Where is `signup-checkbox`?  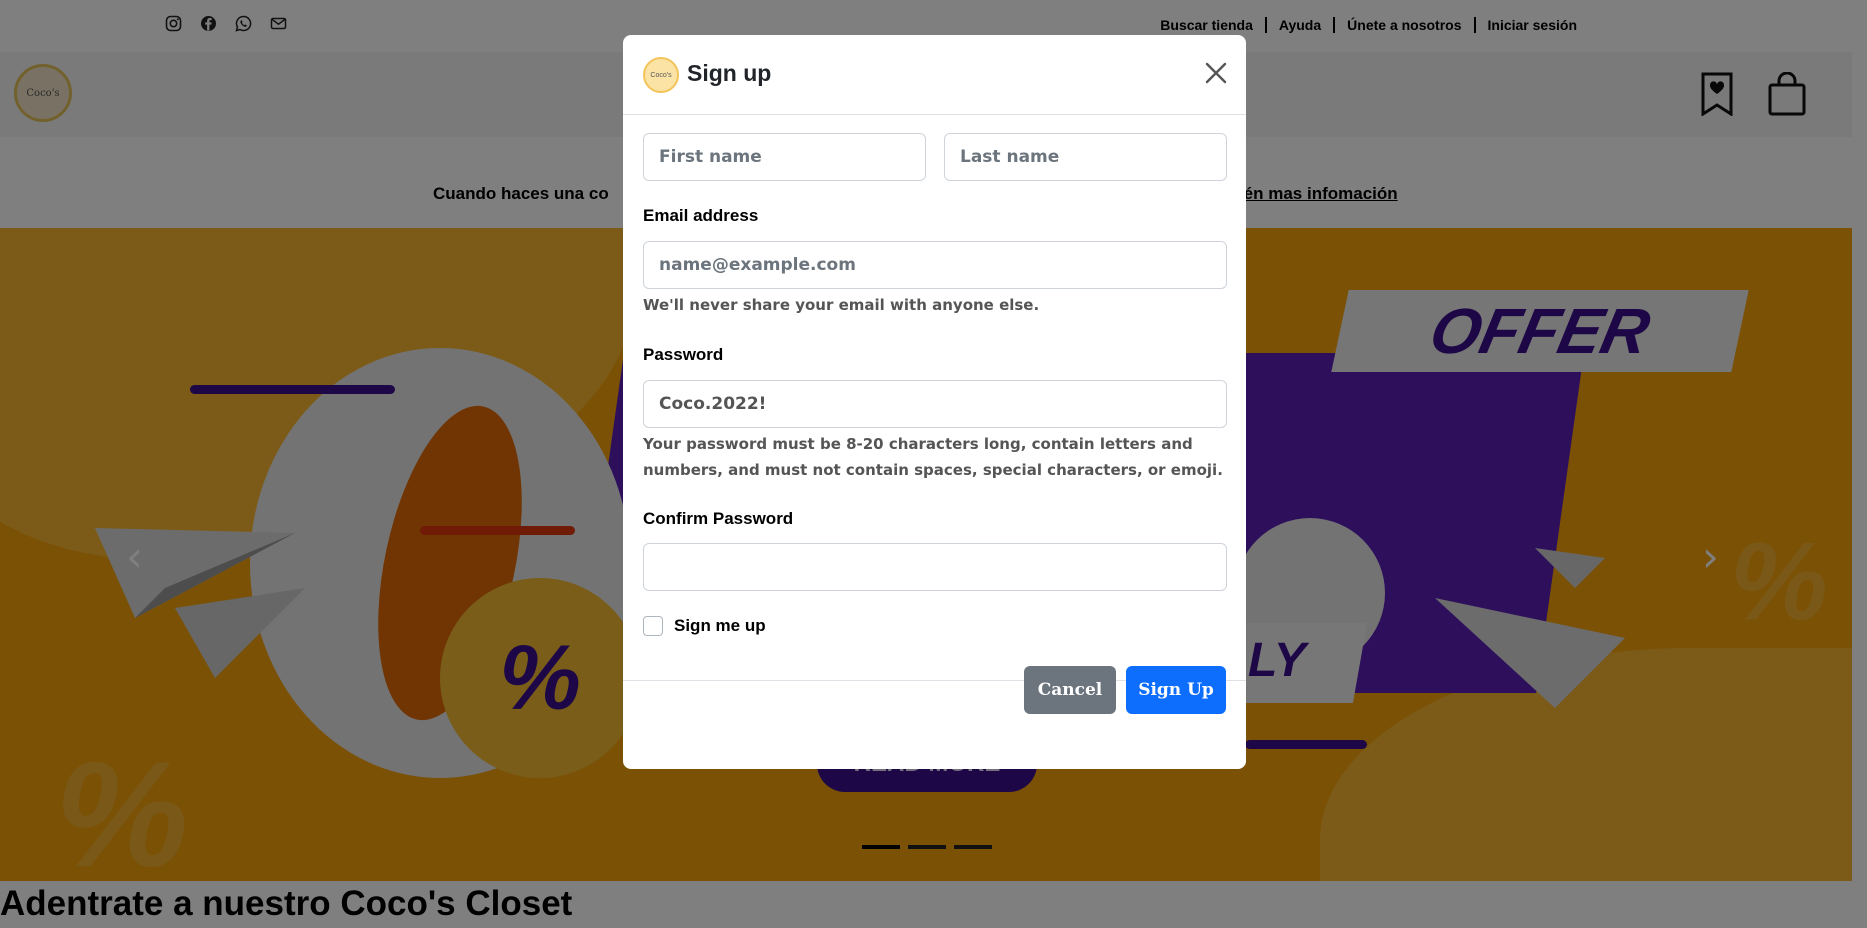 signup-checkbox is located at coordinates (653, 626).